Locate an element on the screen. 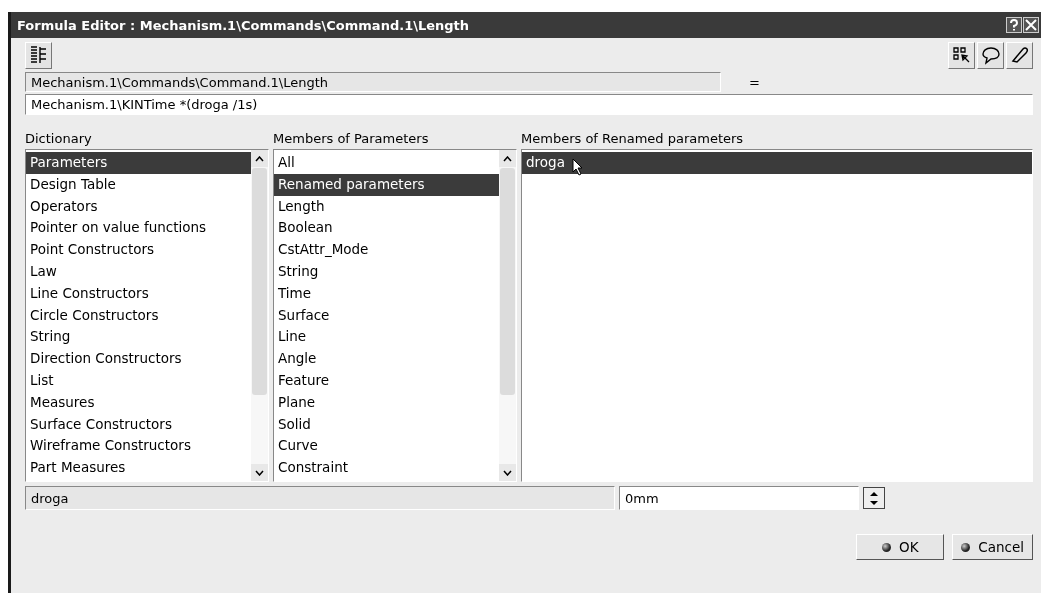 This screenshot has height=593, width=1047. list-item: Part Measures is located at coordinates (138, 468).